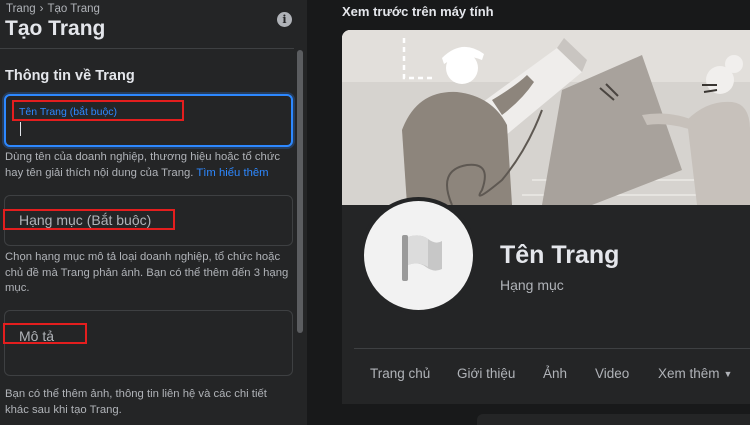 This screenshot has height=425, width=750. What do you see at coordinates (21, 9) in the screenshot?
I see `breadcrumb-pages-link: Trang` at bounding box center [21, 9].